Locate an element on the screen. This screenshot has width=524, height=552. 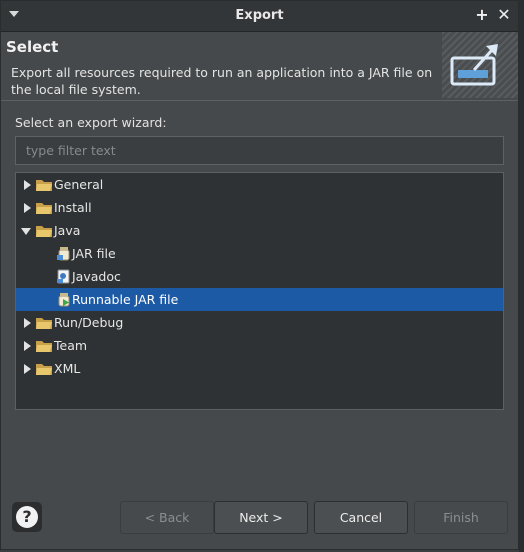
tree-item-label: Team is located at coordinates (71, 345).